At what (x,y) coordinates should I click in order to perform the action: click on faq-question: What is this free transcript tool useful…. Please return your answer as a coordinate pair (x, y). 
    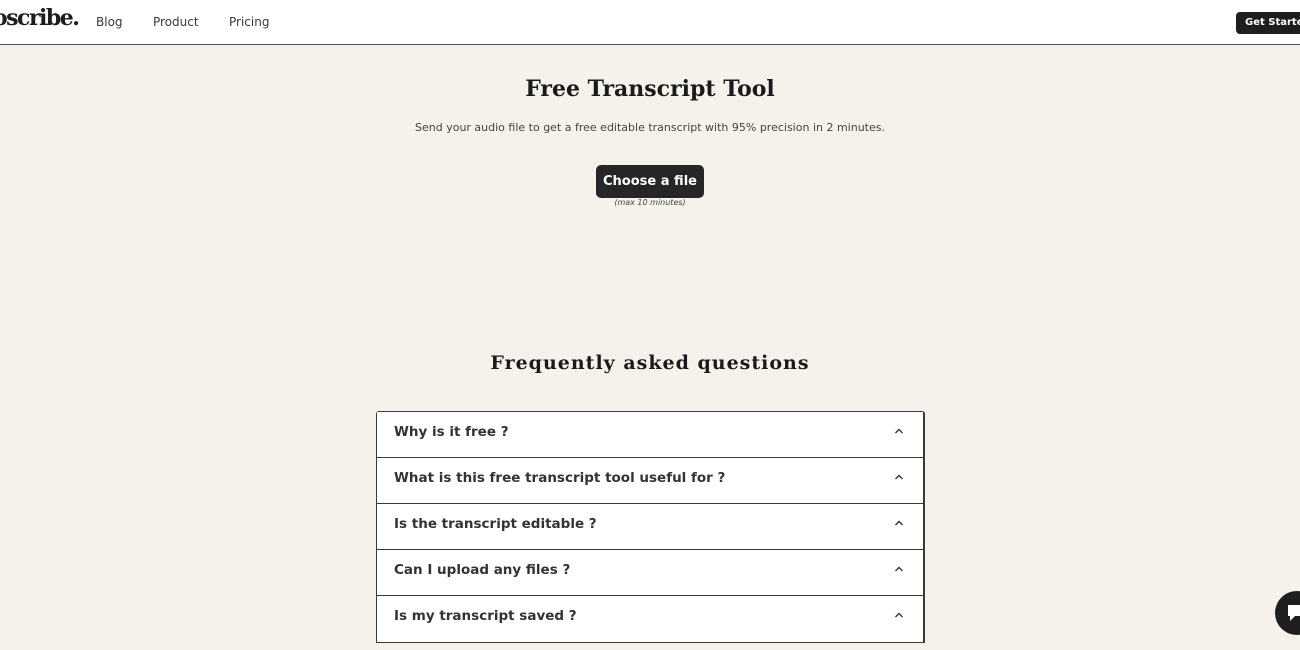
    Looking at the image, I should click on (560, 478).